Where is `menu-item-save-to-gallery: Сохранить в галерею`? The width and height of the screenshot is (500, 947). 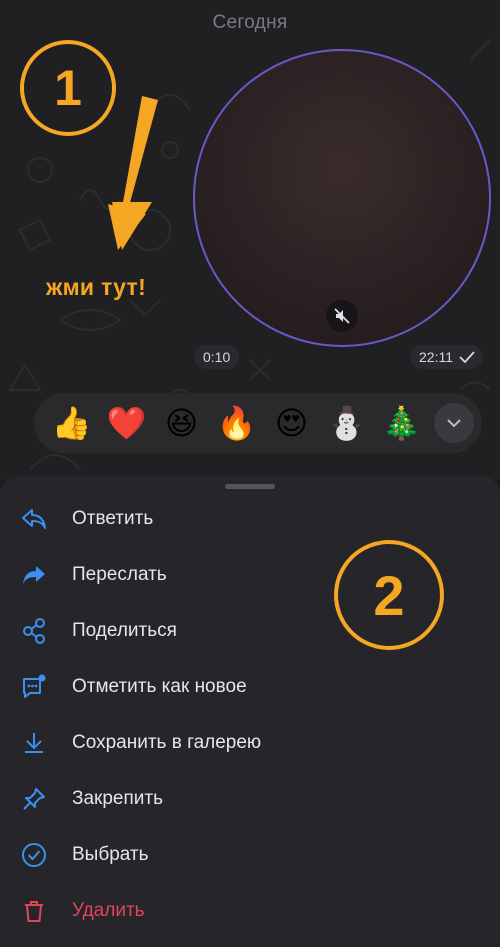 menu-item-save-to-gallery: Сохранить в галерею is located at coordinates (250, 743).